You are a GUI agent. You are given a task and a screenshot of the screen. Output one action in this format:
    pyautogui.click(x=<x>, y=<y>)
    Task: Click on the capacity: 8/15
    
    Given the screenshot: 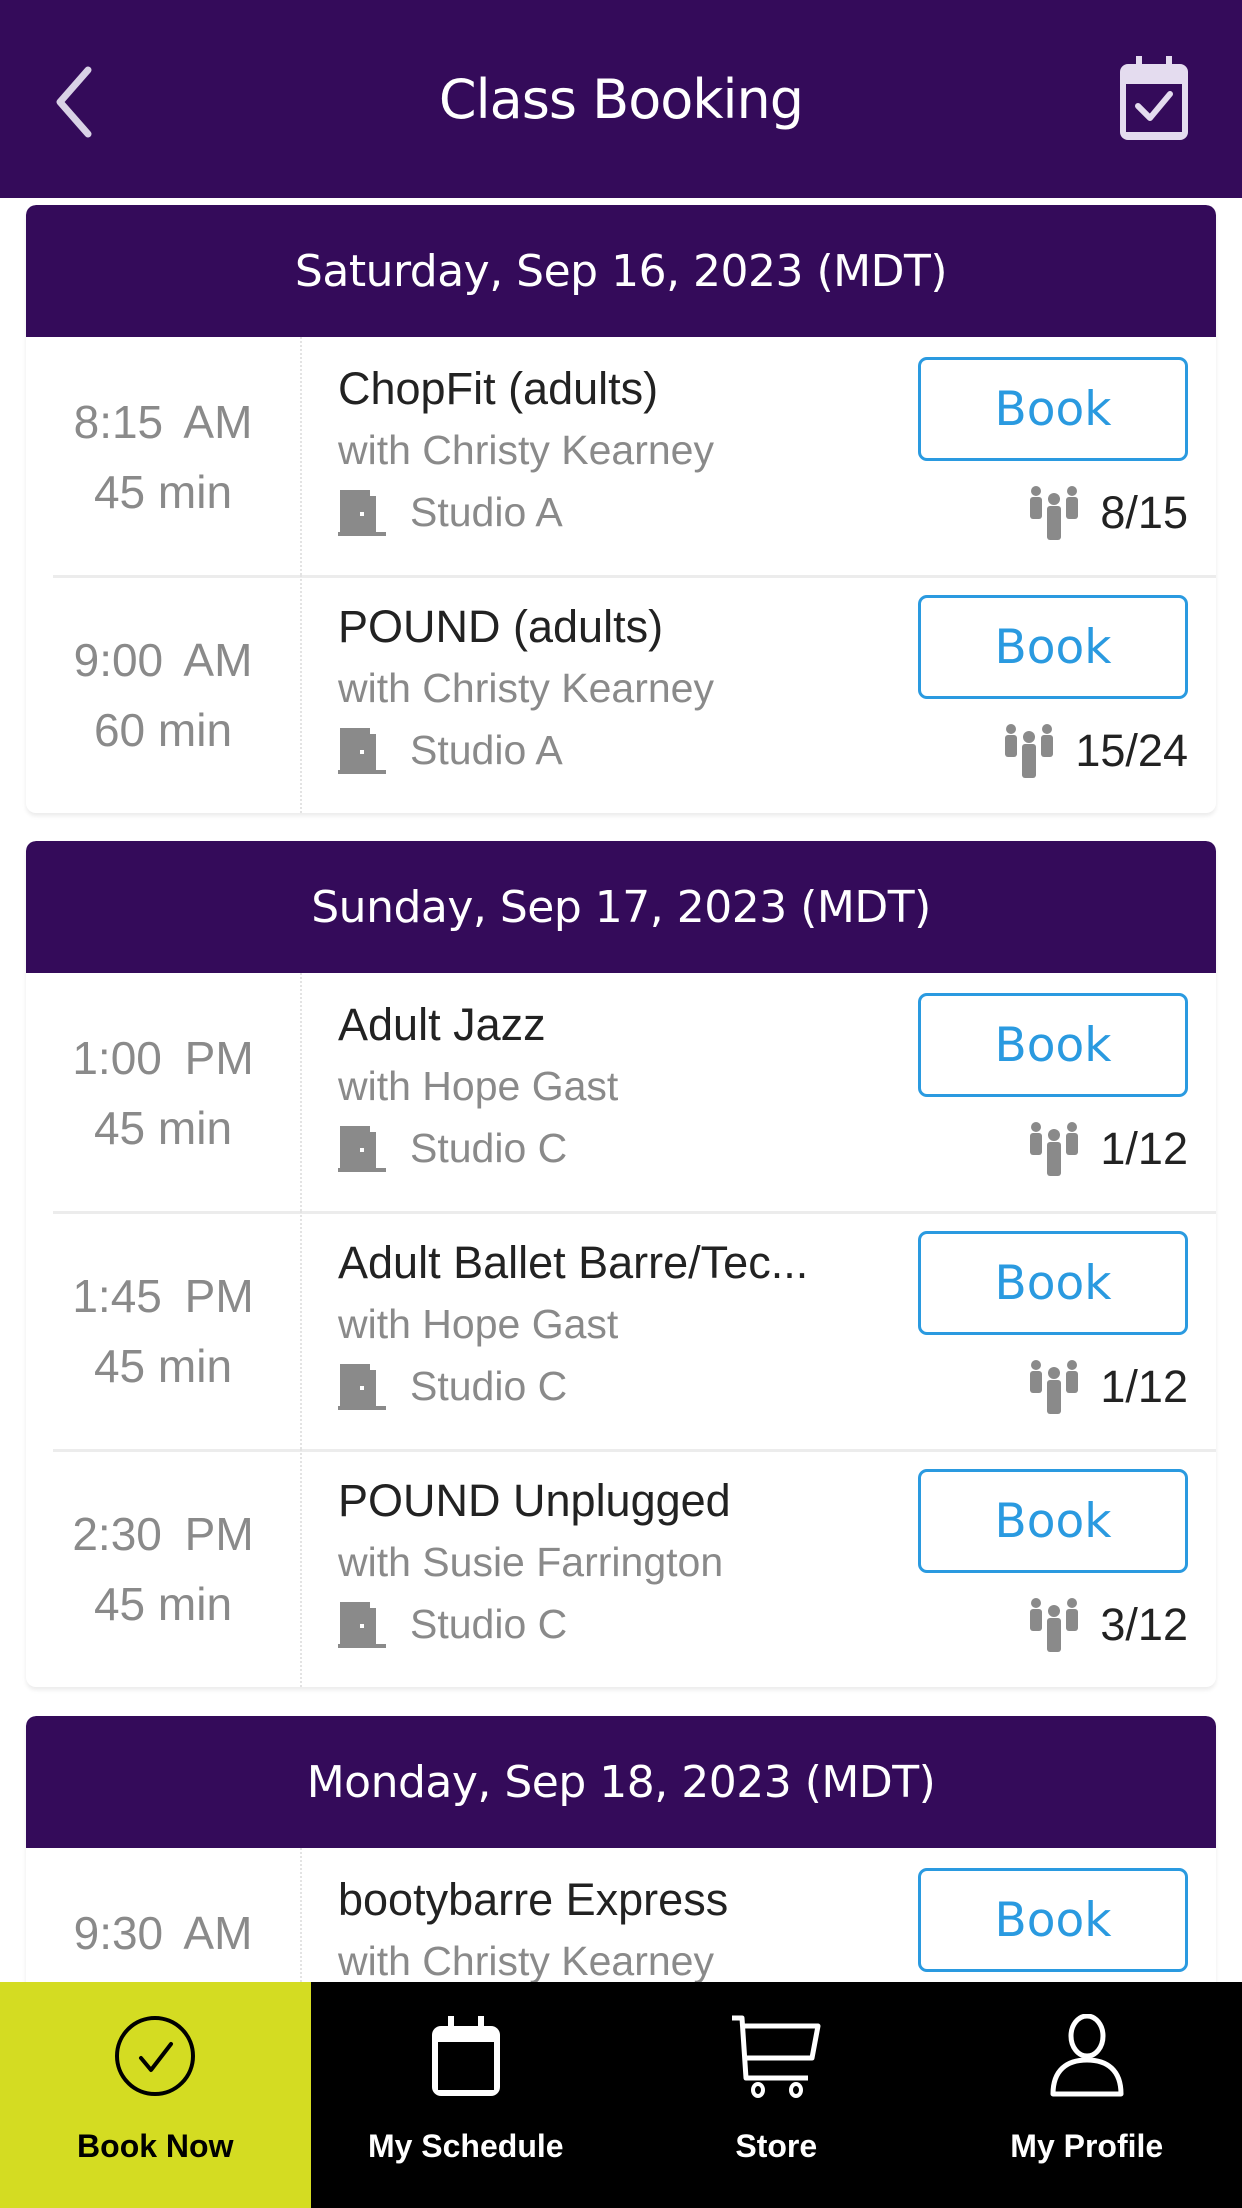 What is the action you would take?
    pyautogui.click(x=1107, y=513)
    